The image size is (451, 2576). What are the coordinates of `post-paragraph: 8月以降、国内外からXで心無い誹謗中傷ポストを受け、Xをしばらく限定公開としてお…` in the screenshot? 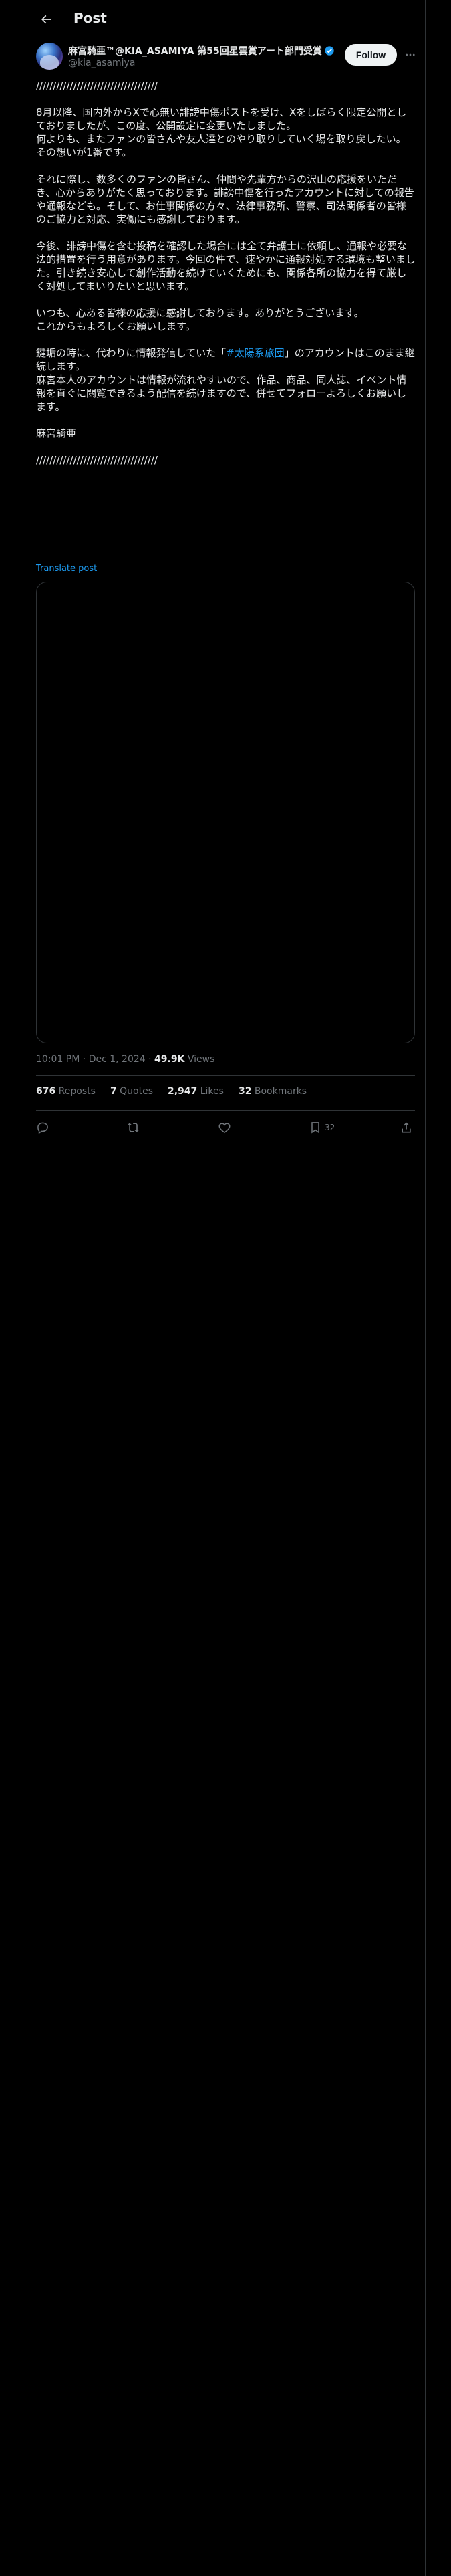 It's located at (221, 132).